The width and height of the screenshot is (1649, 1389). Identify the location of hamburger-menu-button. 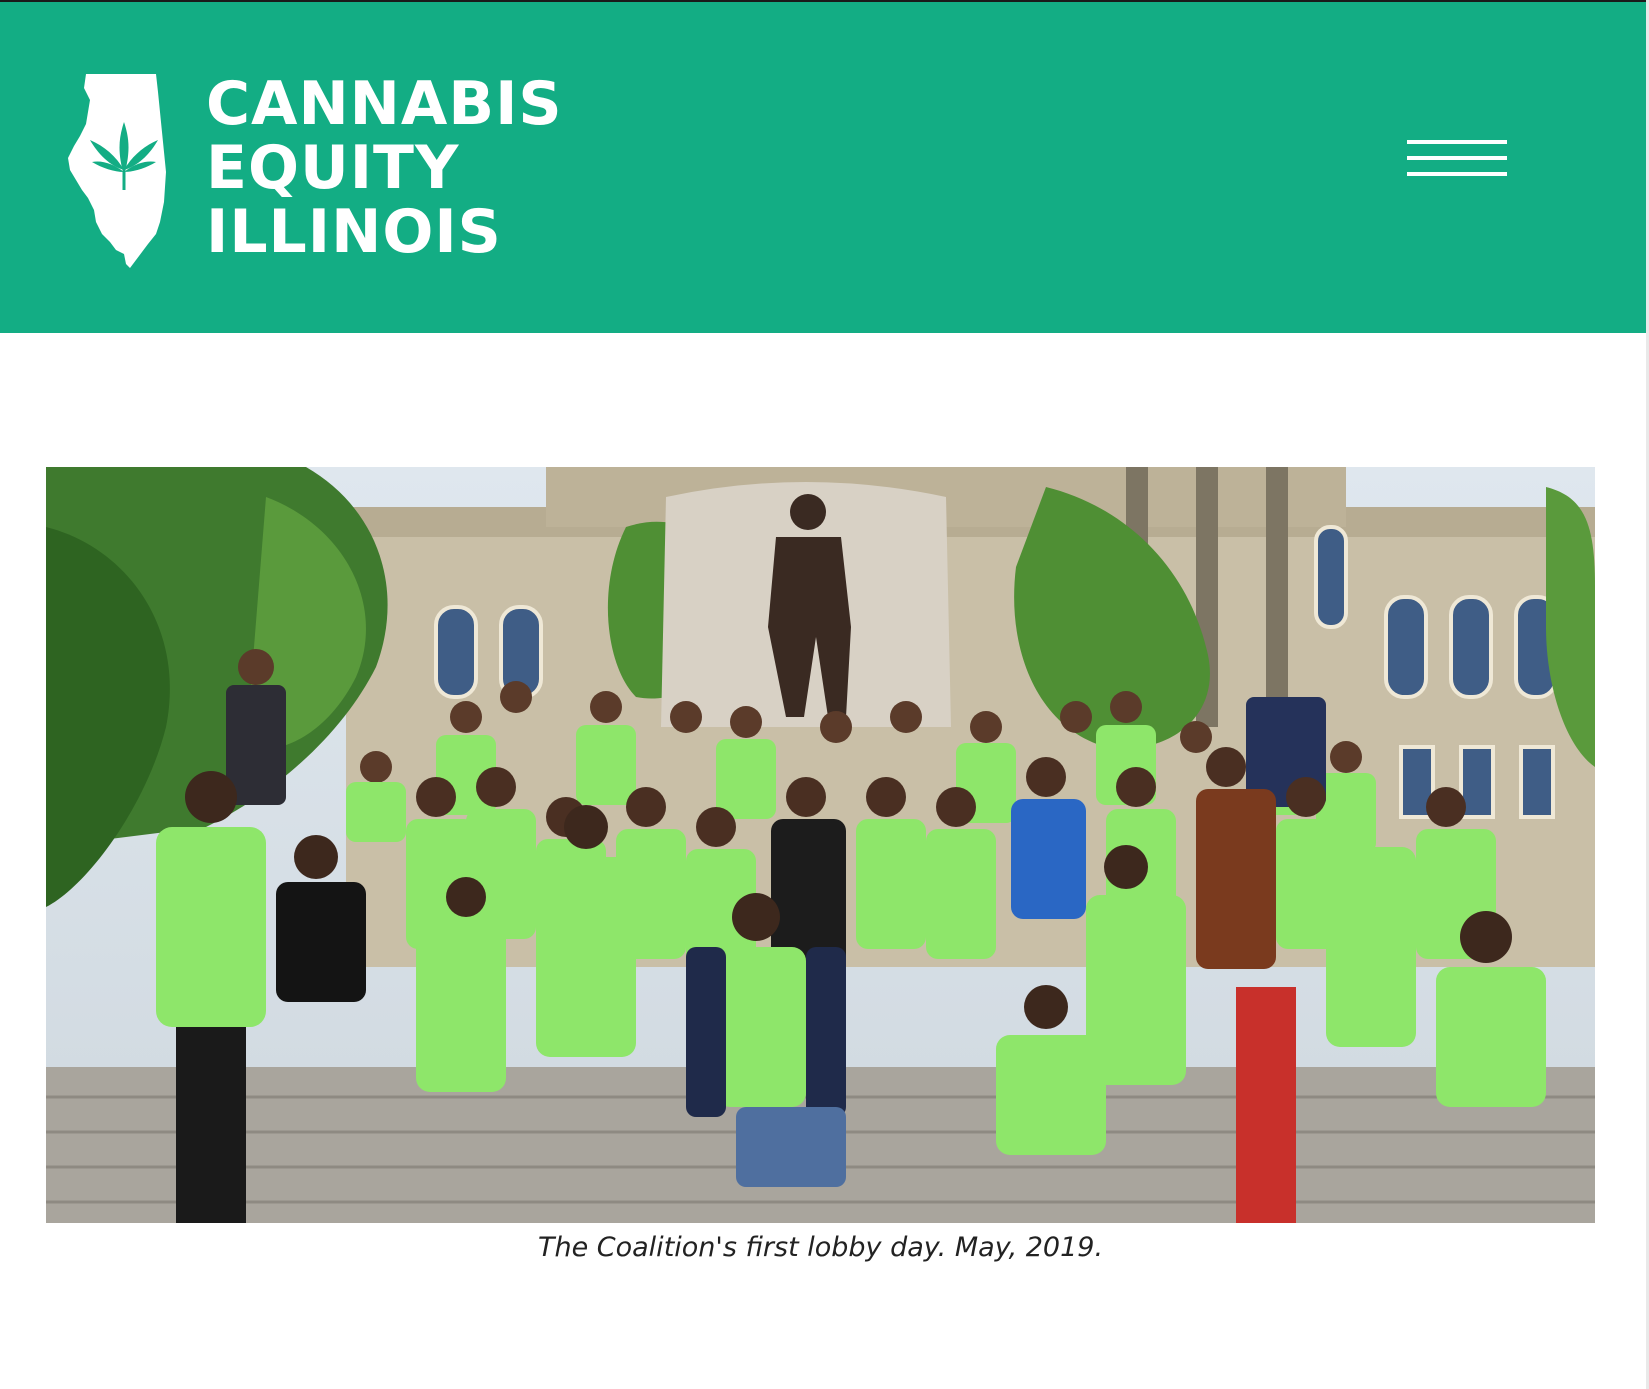
(1451, 160).